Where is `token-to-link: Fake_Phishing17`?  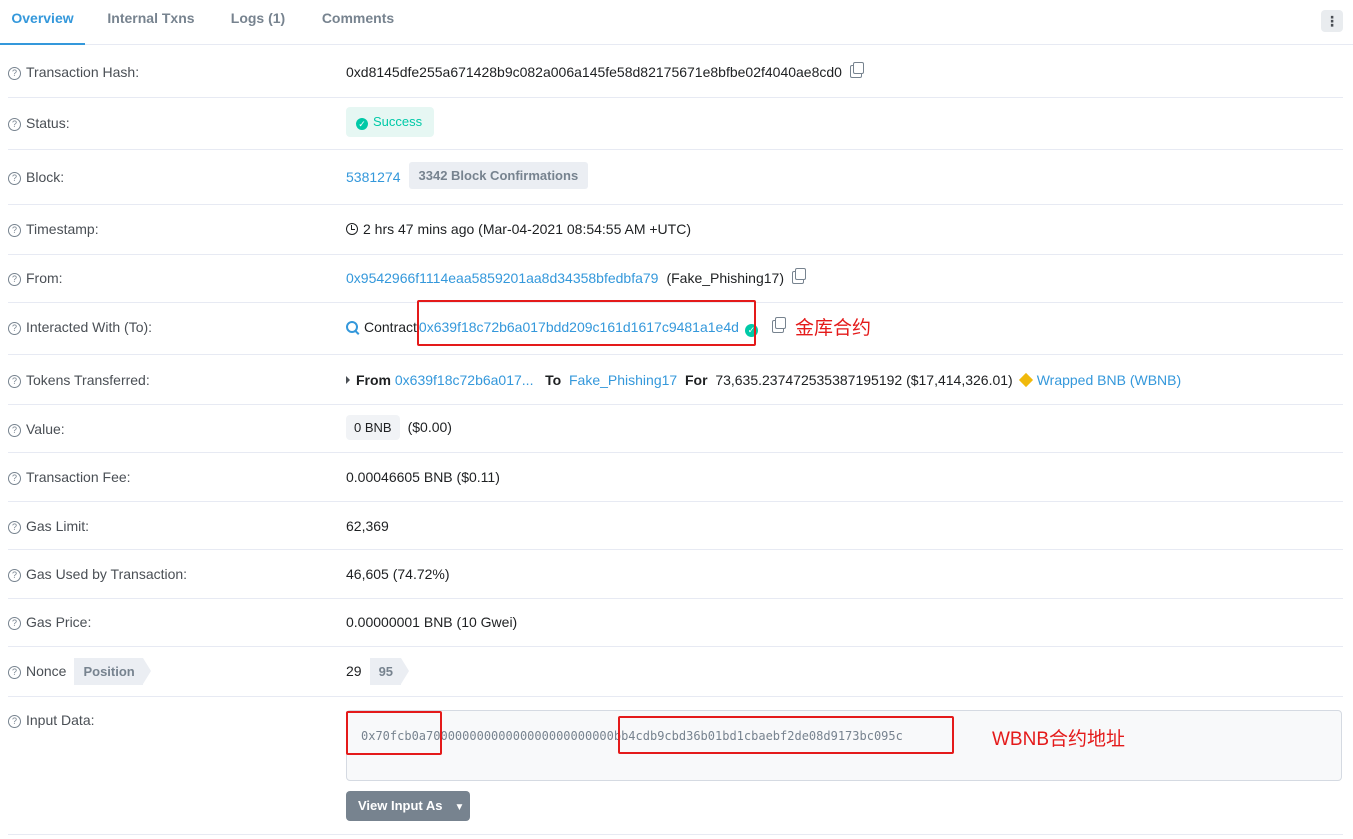 token-to-link: Fake_Phishing17 is located at coordinates (623, 380).